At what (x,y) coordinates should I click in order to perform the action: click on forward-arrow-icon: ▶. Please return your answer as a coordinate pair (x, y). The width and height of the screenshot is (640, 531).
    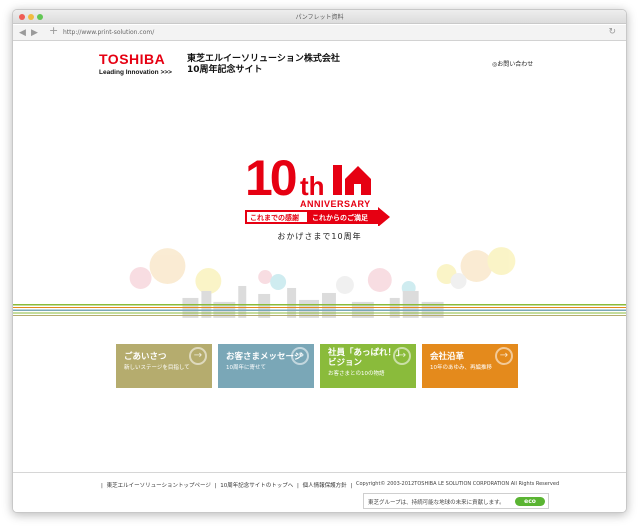
    Looking at the image, I should click on (34, 33).